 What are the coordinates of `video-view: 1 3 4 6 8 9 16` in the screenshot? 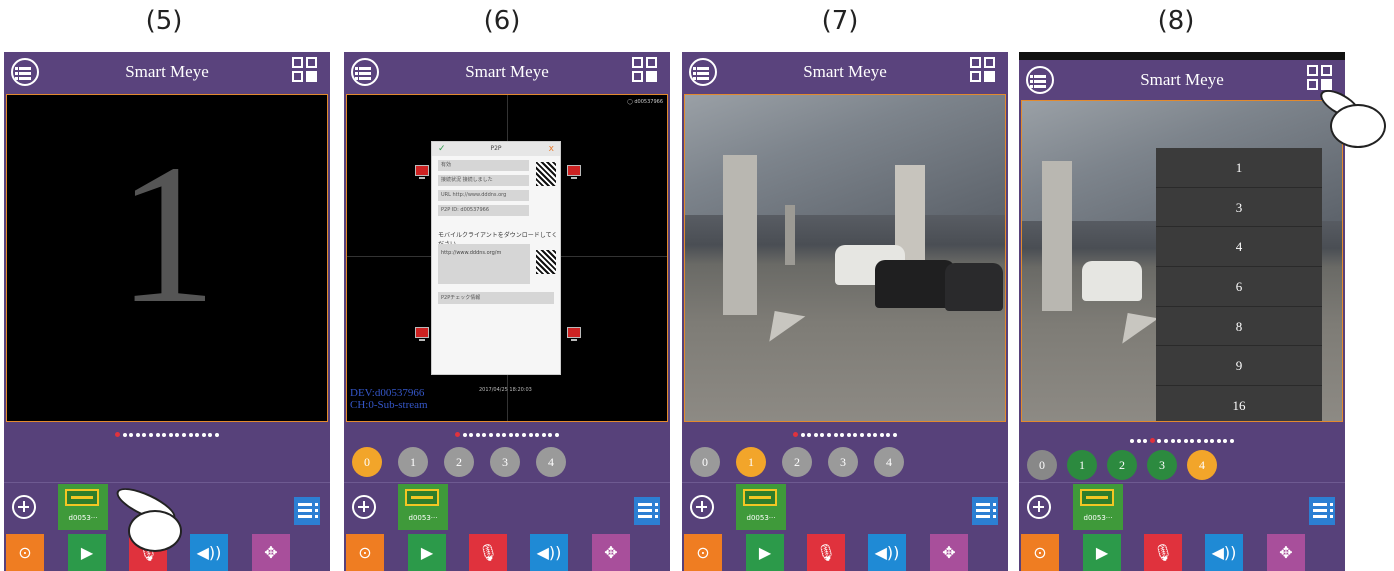 It's located at (1182, 261).